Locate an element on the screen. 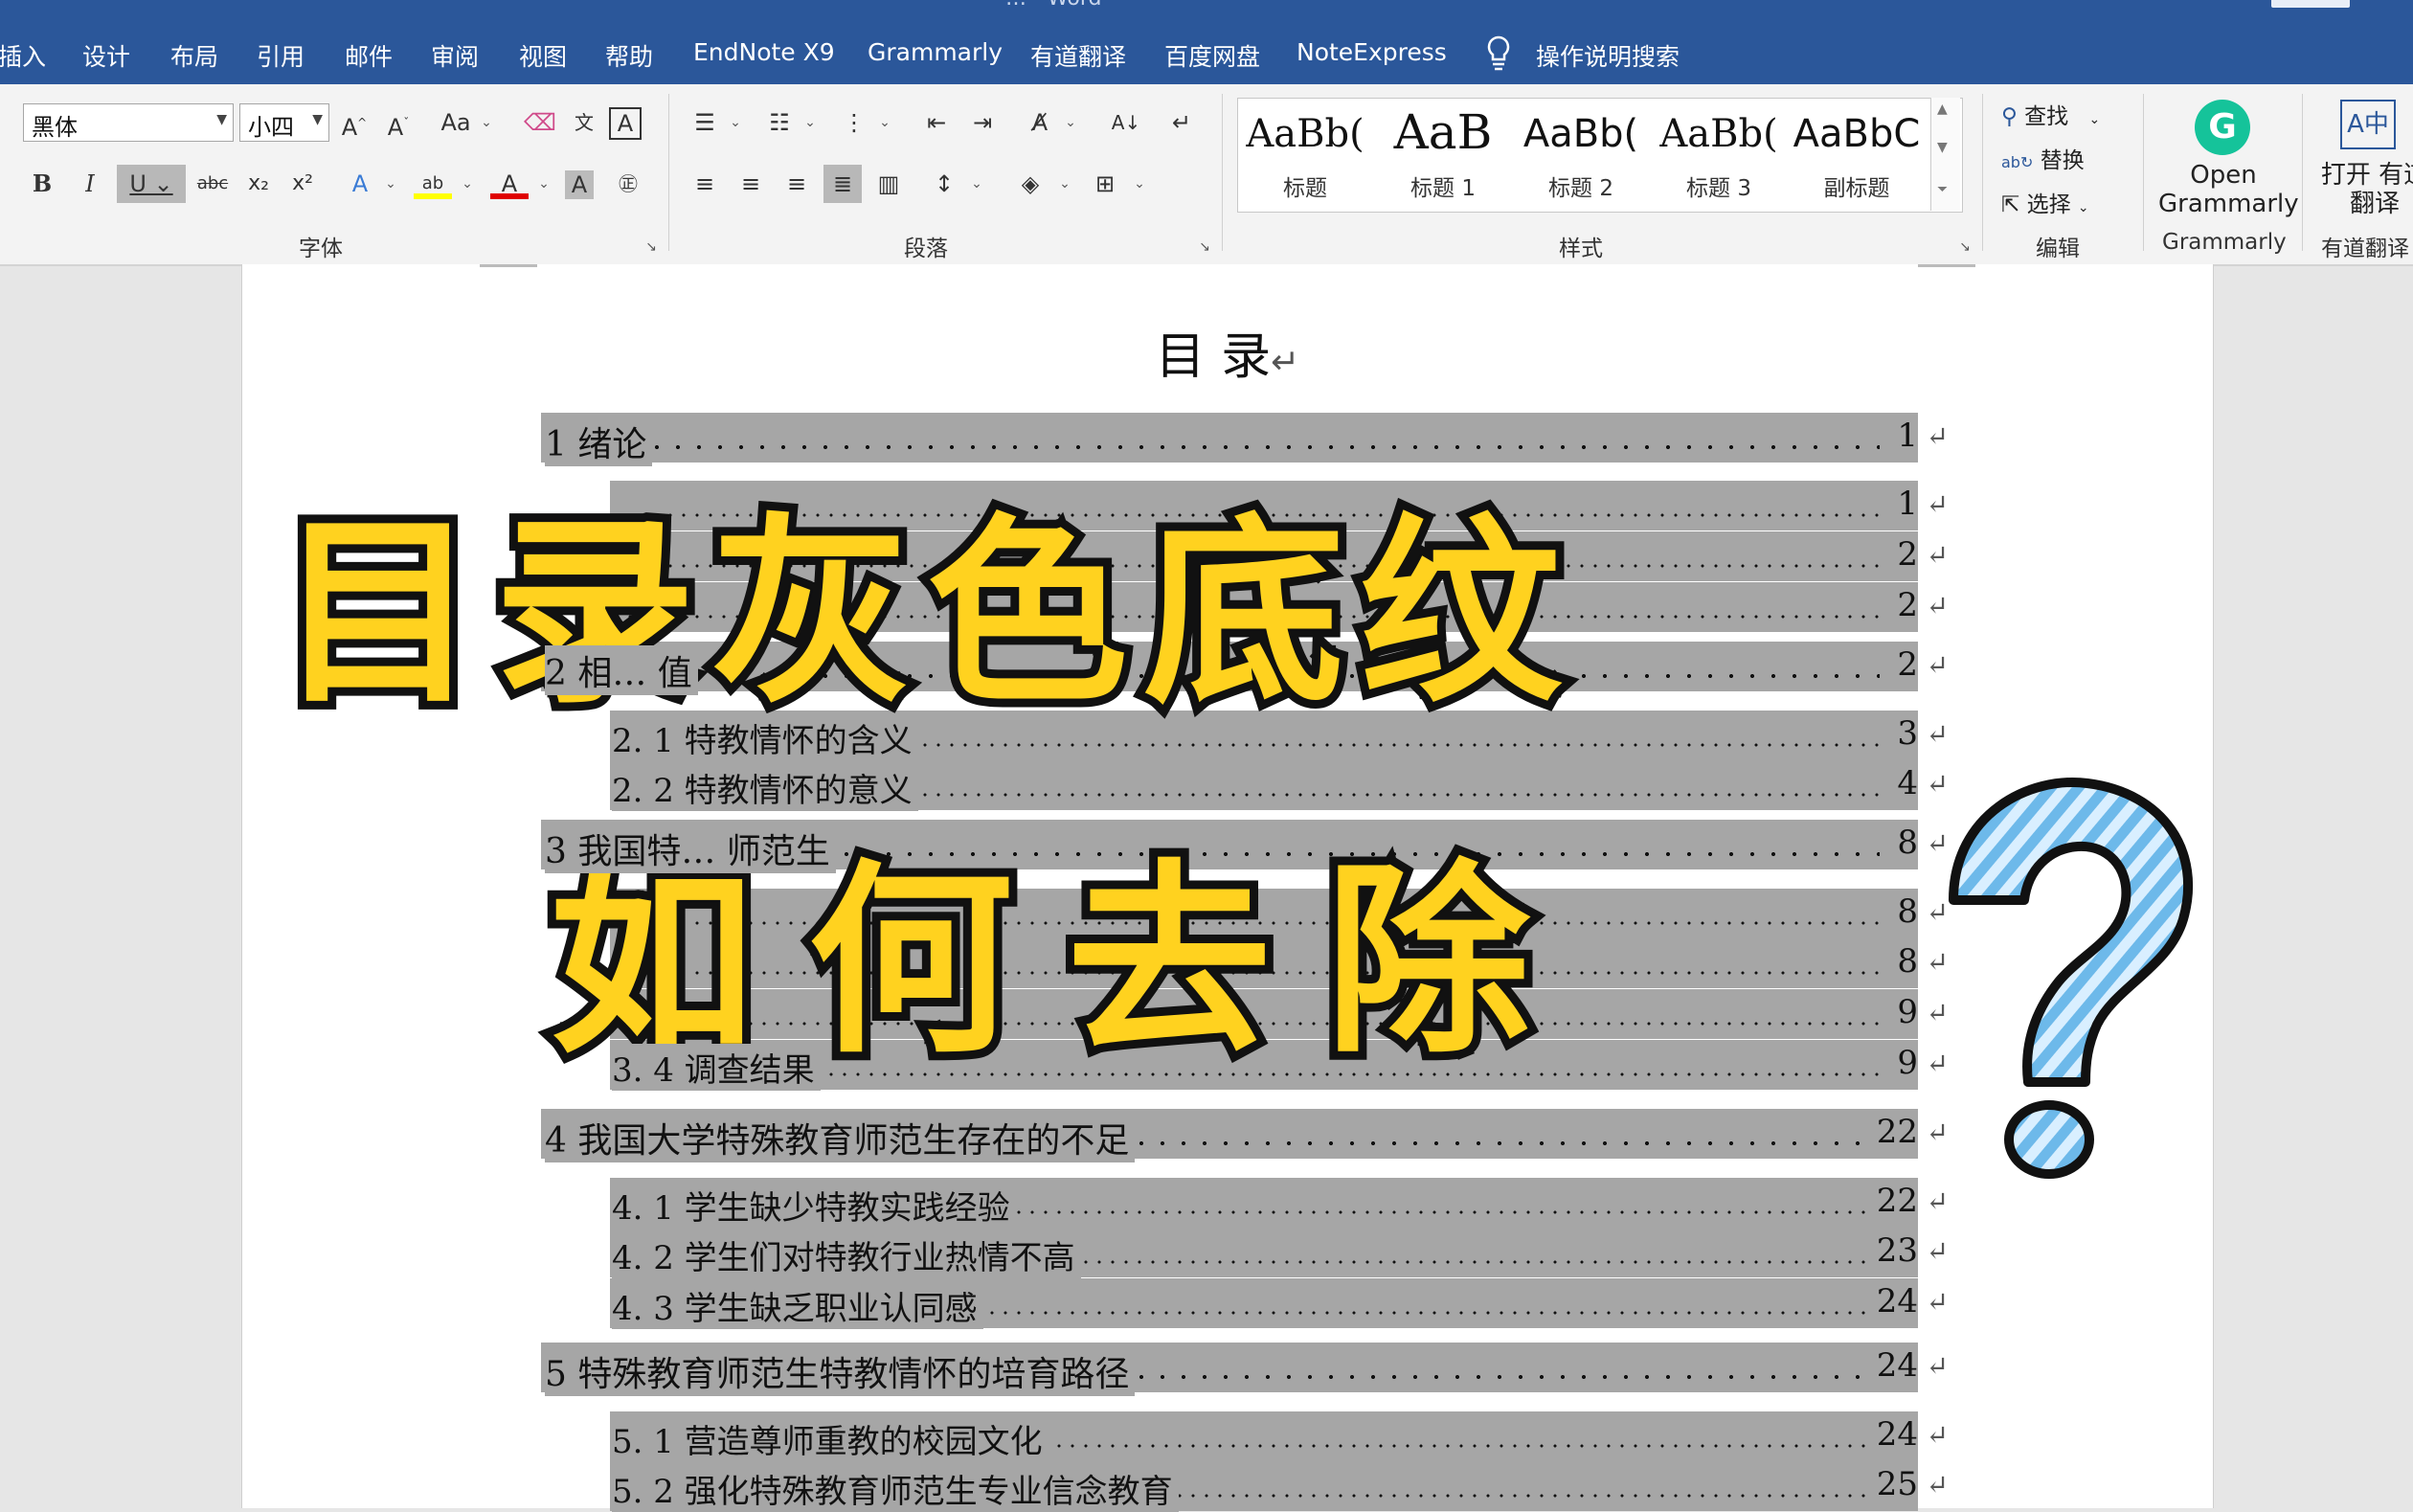  tab-endnote: EndNote X9 is located at coordinates (764, 52).